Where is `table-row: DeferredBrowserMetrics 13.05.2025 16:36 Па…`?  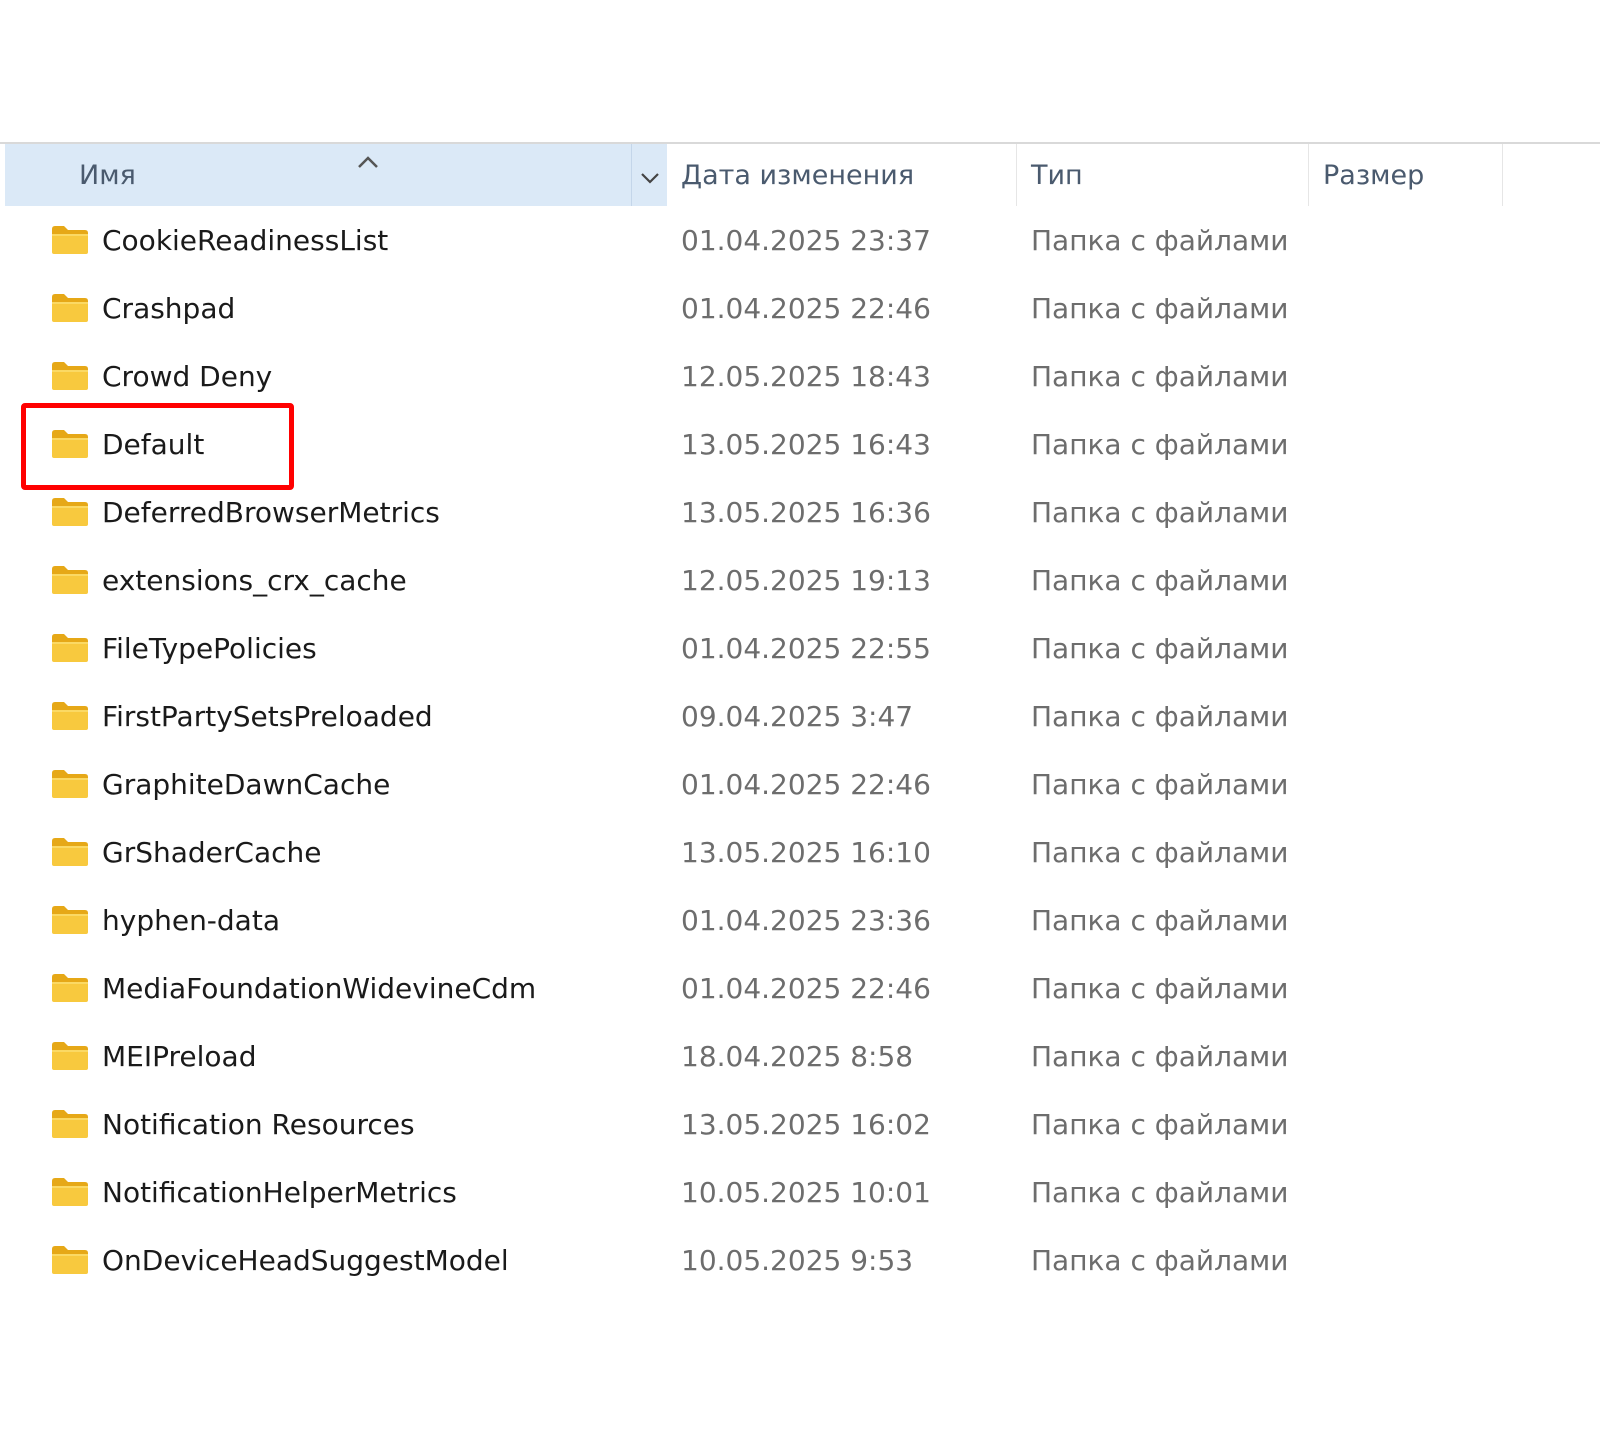 table-row: DeferredBrowserMetrics 13.05.2025 16:36 Па… is located at coordinates (802, 512).